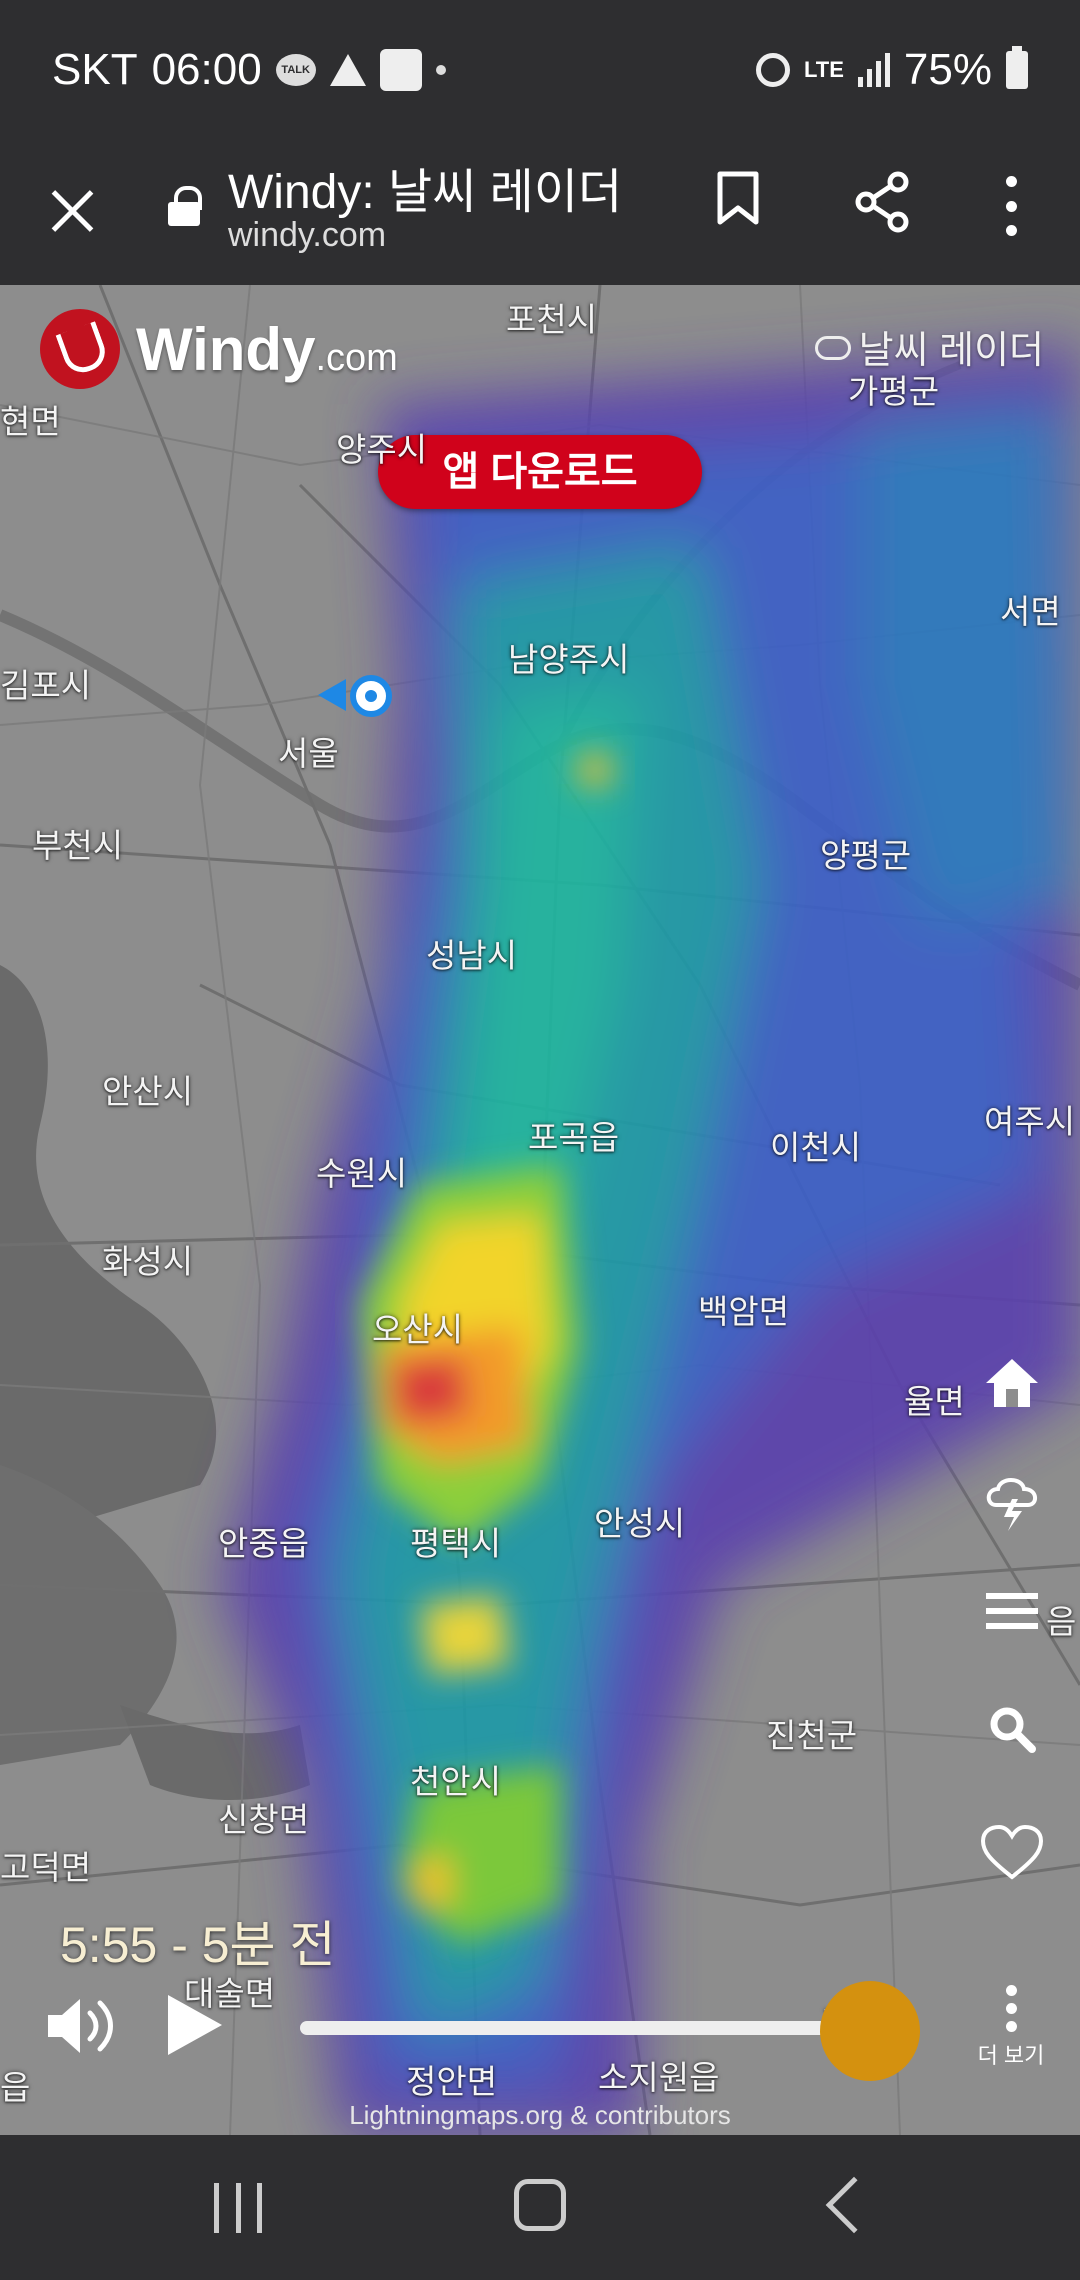 Image resolution: width=1080 pixels, height=2280 pixels. I want to click on place-label: 천안시, so click(456, 1781).